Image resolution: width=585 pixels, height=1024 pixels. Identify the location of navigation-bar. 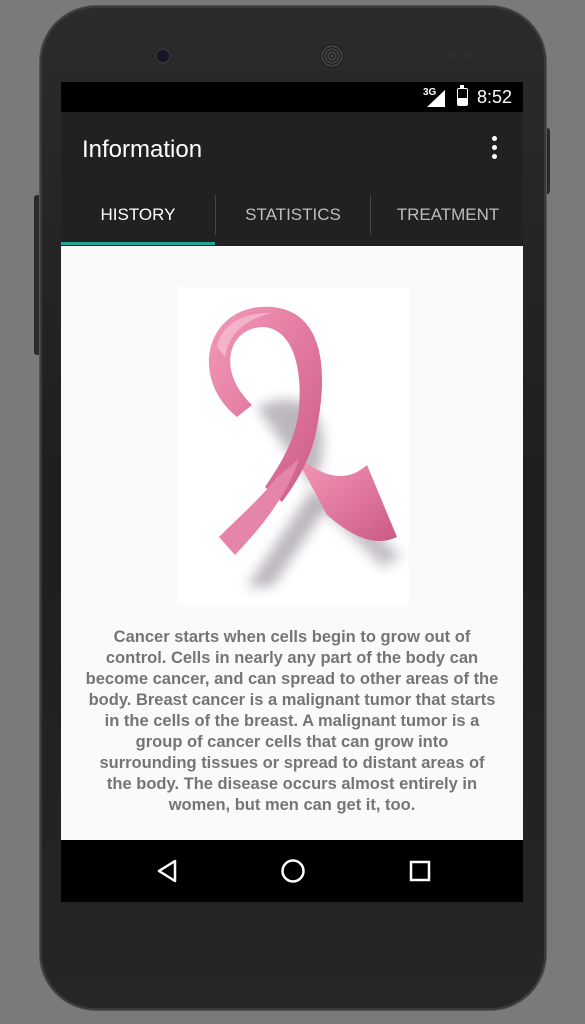
(292, 871).